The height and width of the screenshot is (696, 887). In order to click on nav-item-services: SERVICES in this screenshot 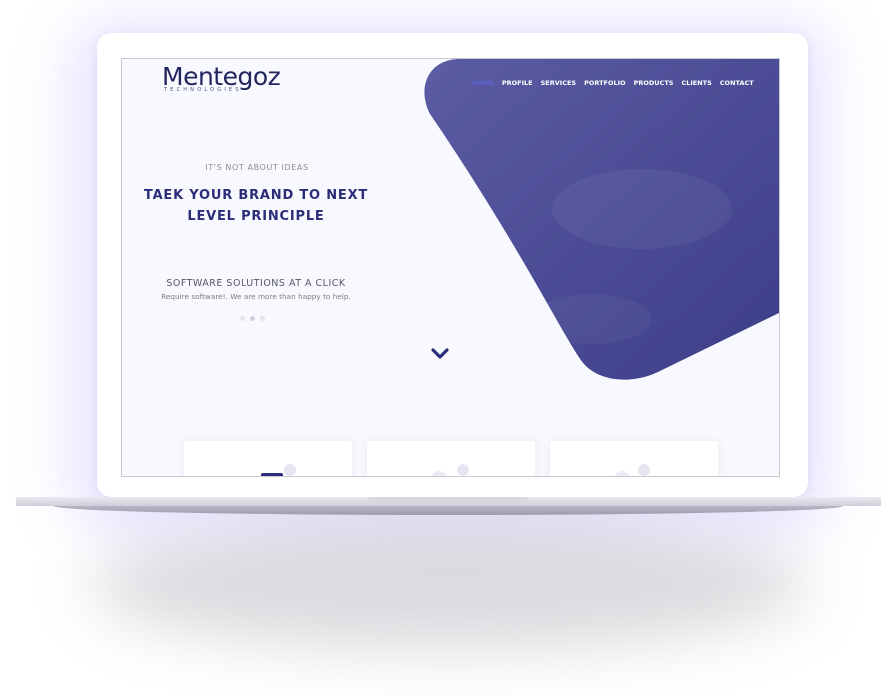, I will do `click(558, 83)`.